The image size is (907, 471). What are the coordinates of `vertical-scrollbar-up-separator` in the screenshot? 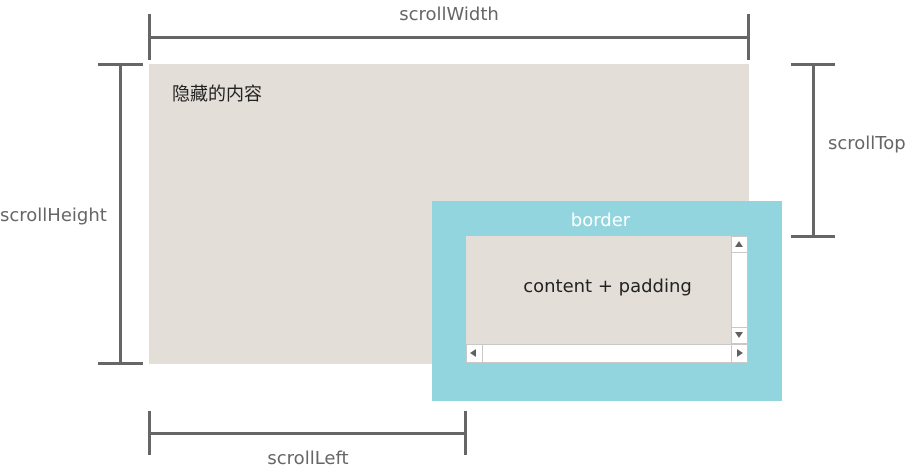 It's located at (739, 252).